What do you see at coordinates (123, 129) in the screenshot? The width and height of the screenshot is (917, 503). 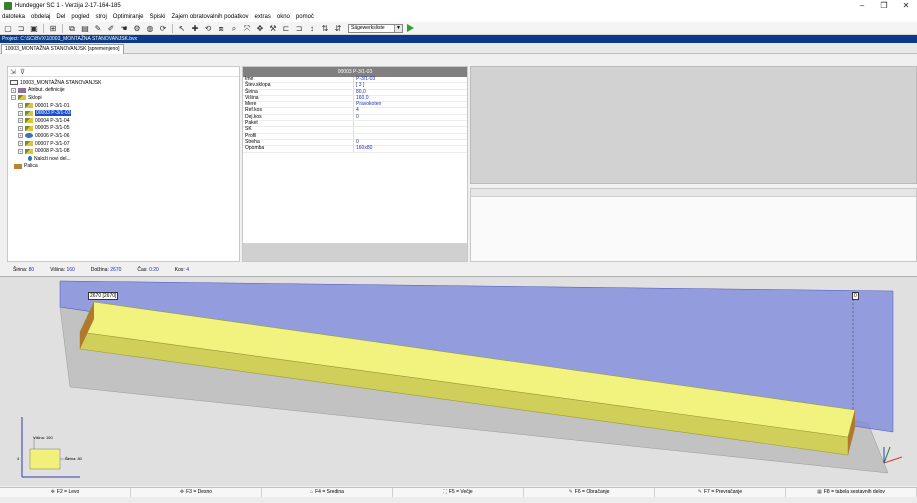 I see `tree-item: + 00005 P-3/1-05` at bounding box center [123, 129].